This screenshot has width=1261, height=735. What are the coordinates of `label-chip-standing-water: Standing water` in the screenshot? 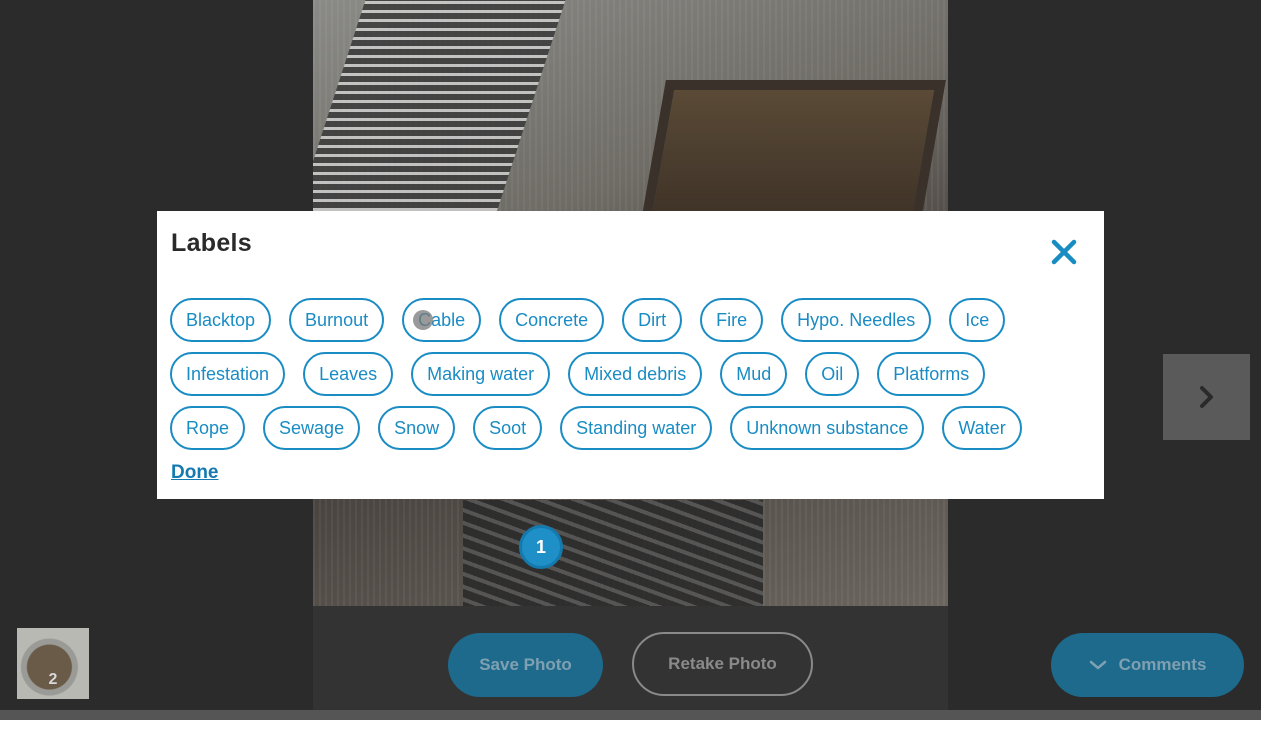 It's located at (636, 428).